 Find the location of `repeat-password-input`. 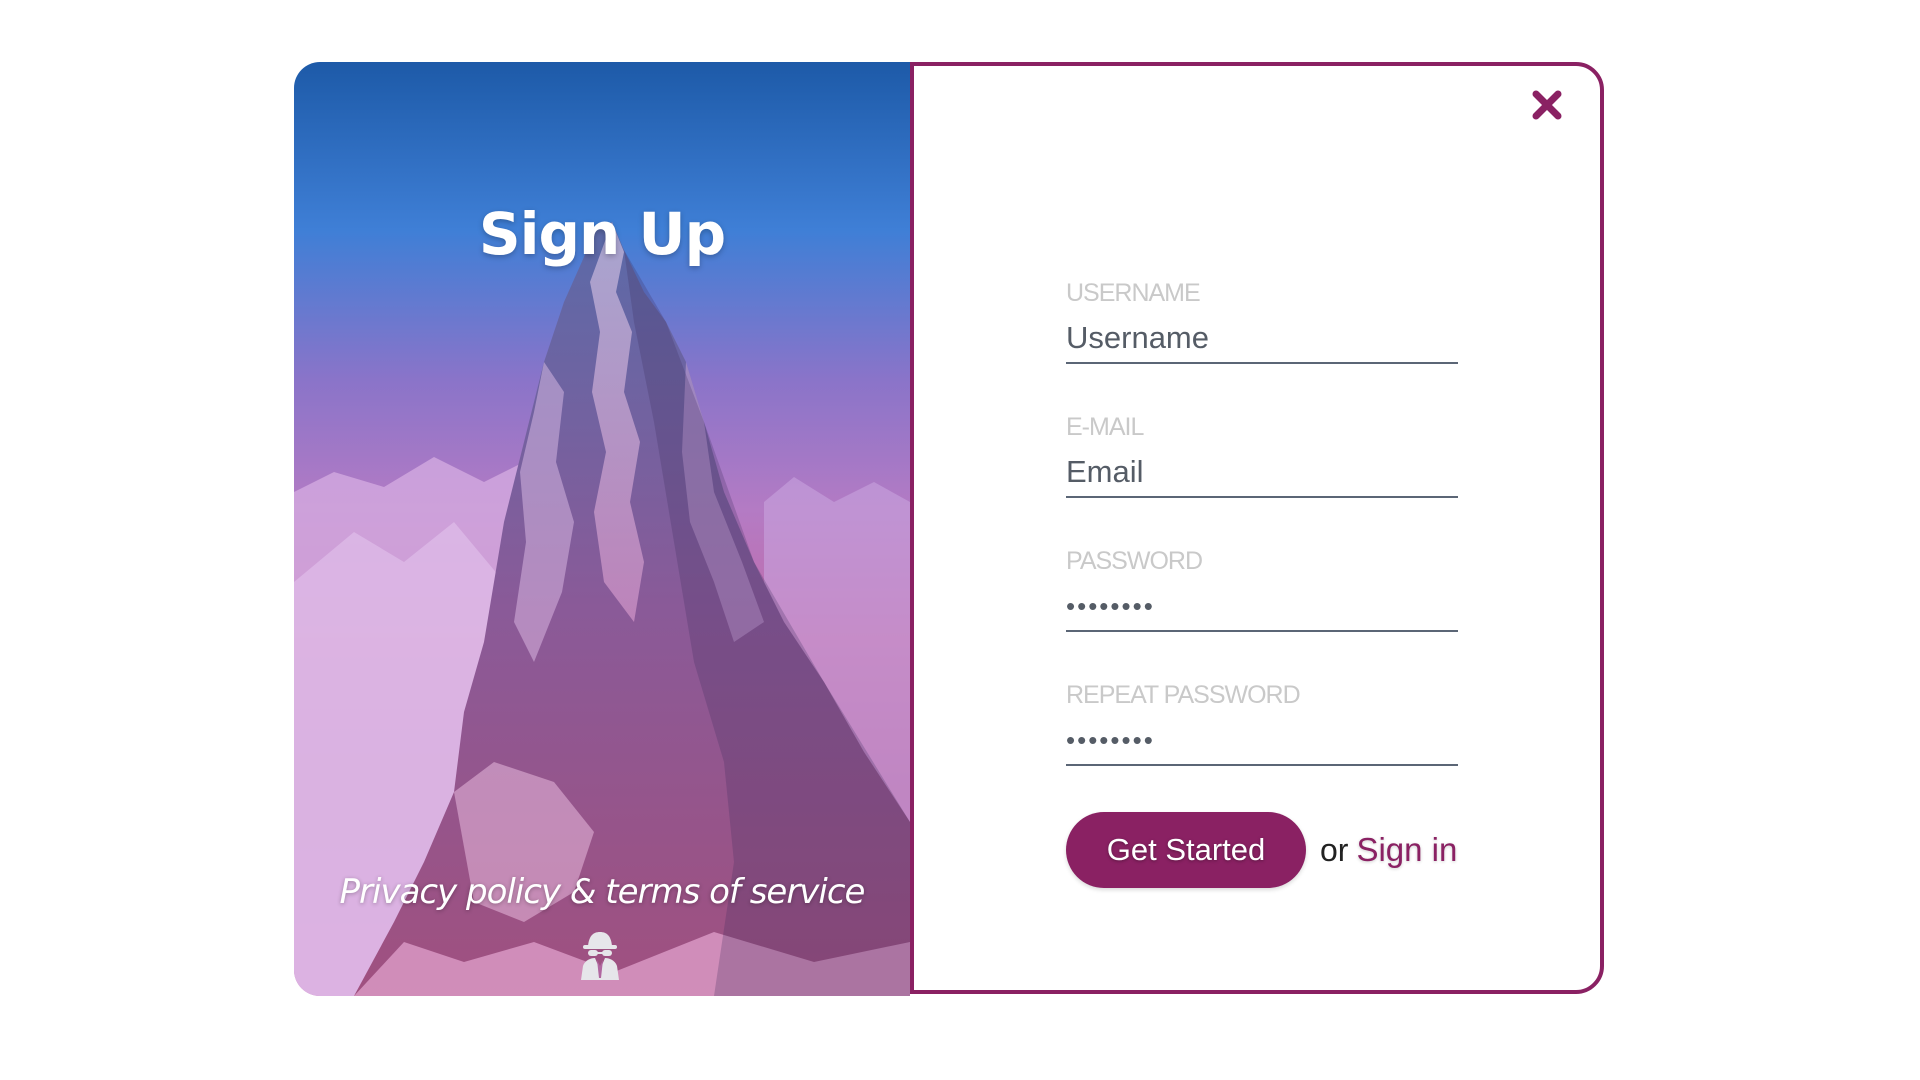

repeat-password-input is located at coordinates (1262, 740).